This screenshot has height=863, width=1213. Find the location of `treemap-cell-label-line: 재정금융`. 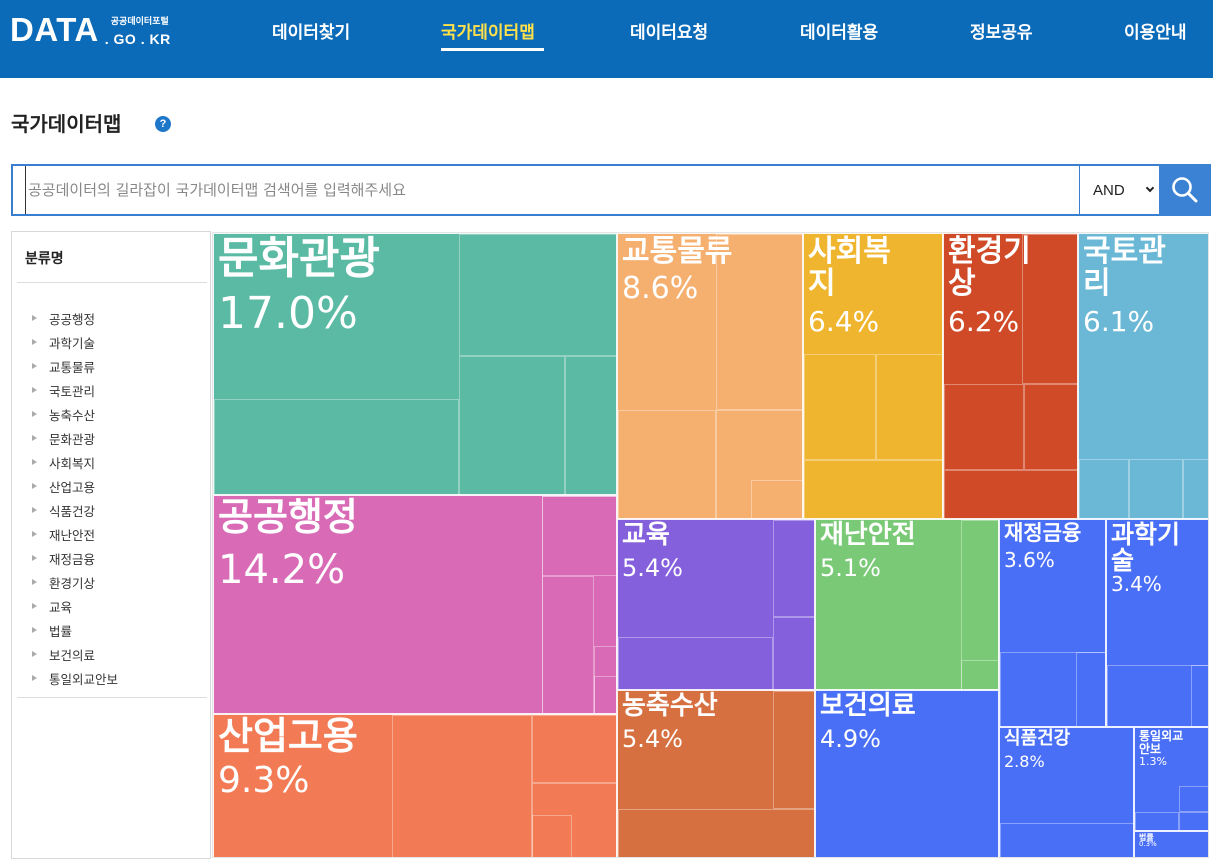

treemap-cell-label-line: 재정금융 is located at coordinates (1043, 533).